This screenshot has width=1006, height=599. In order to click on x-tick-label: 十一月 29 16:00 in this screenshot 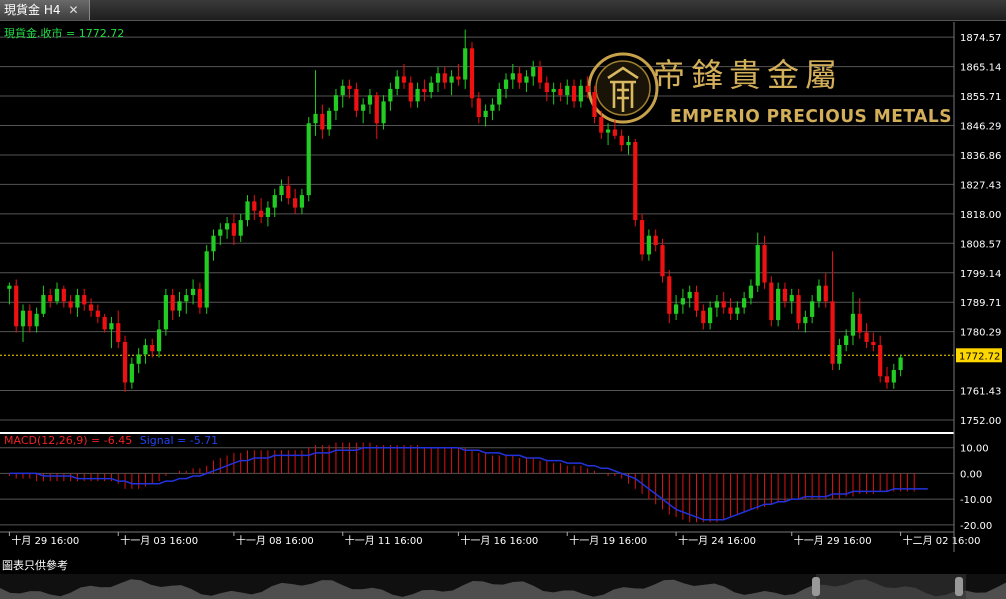, I will do `click(833, 540)`.